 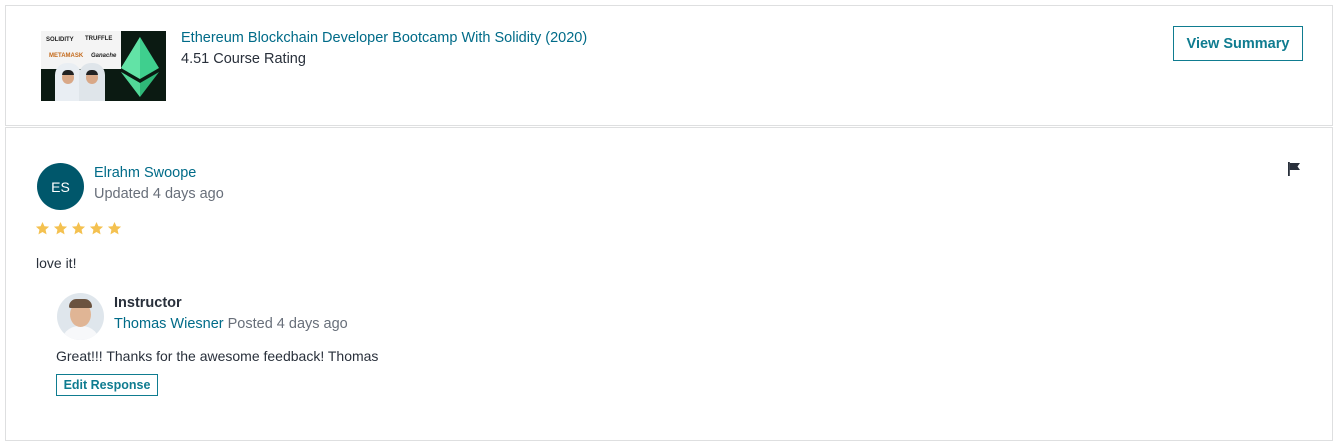 I want to click on flag-icon, so click(x=1294, y=169).